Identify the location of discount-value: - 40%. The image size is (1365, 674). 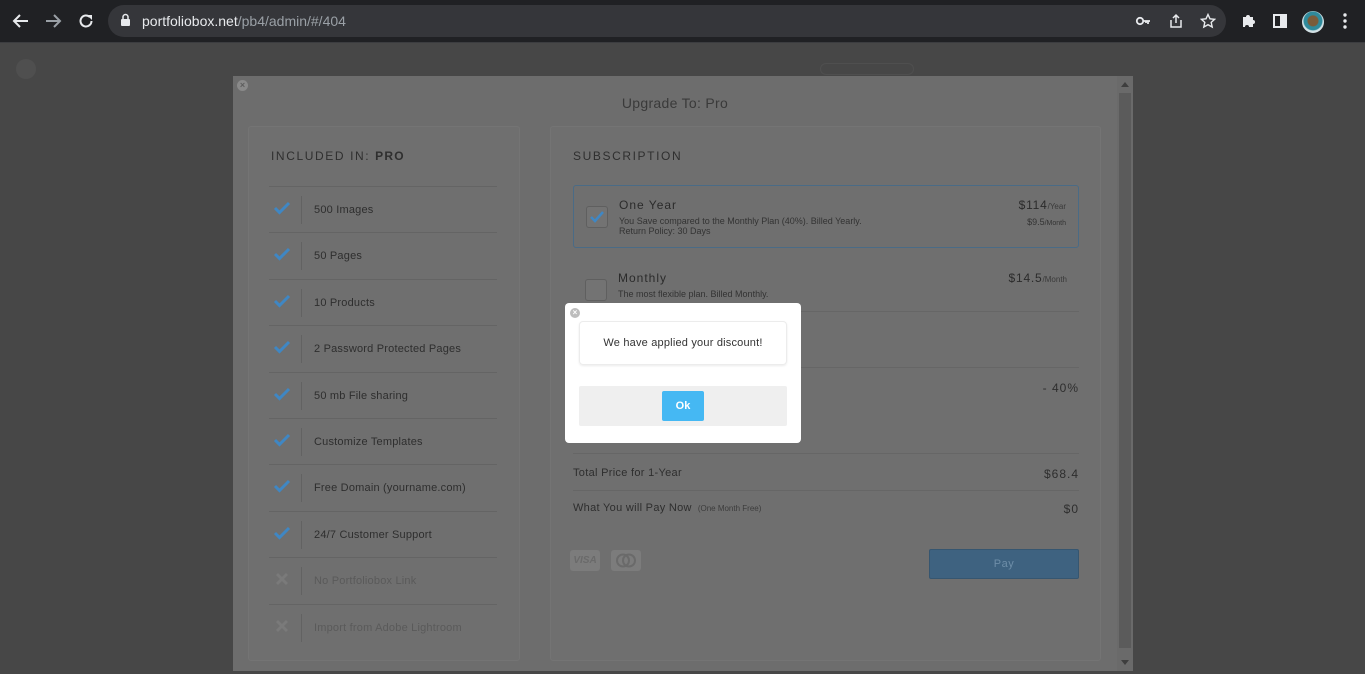
(1060, 388).